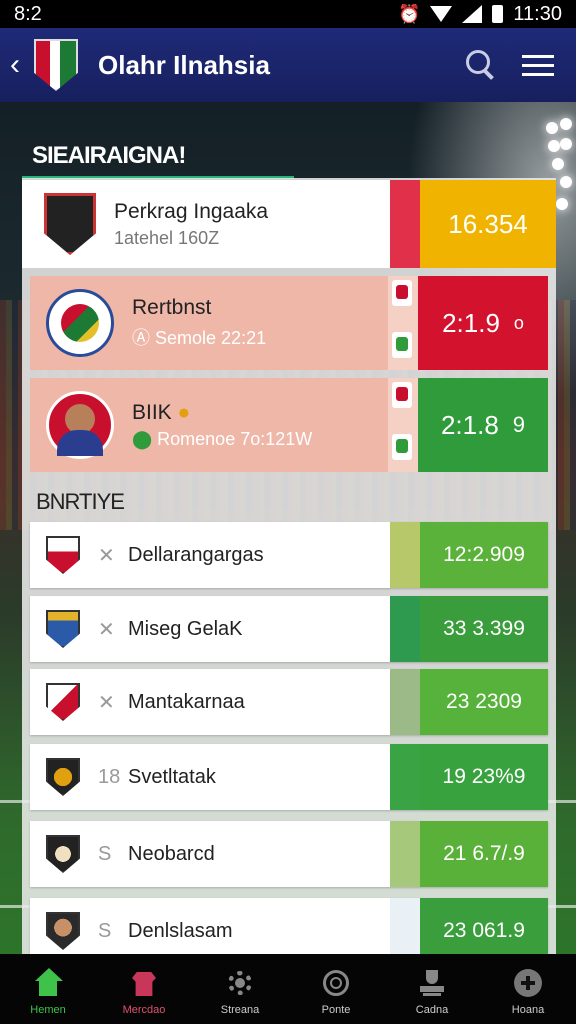  I want to click on settings-icon, so click(528, 983).